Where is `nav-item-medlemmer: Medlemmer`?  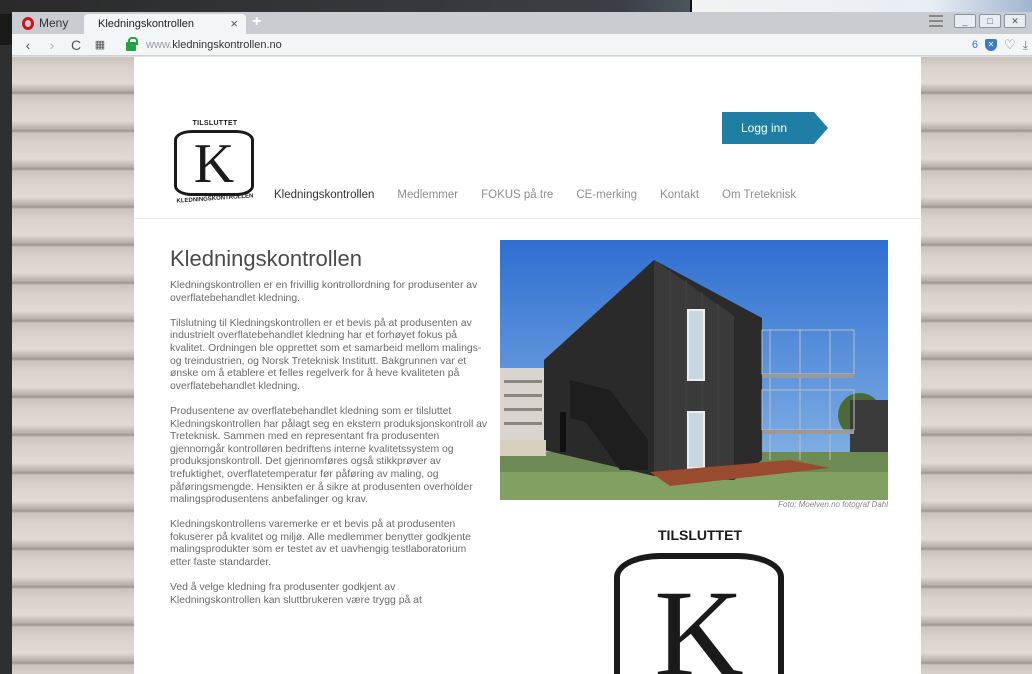
nav-item-medlemmer: Medlemmer is located at coordinates (427, 195).